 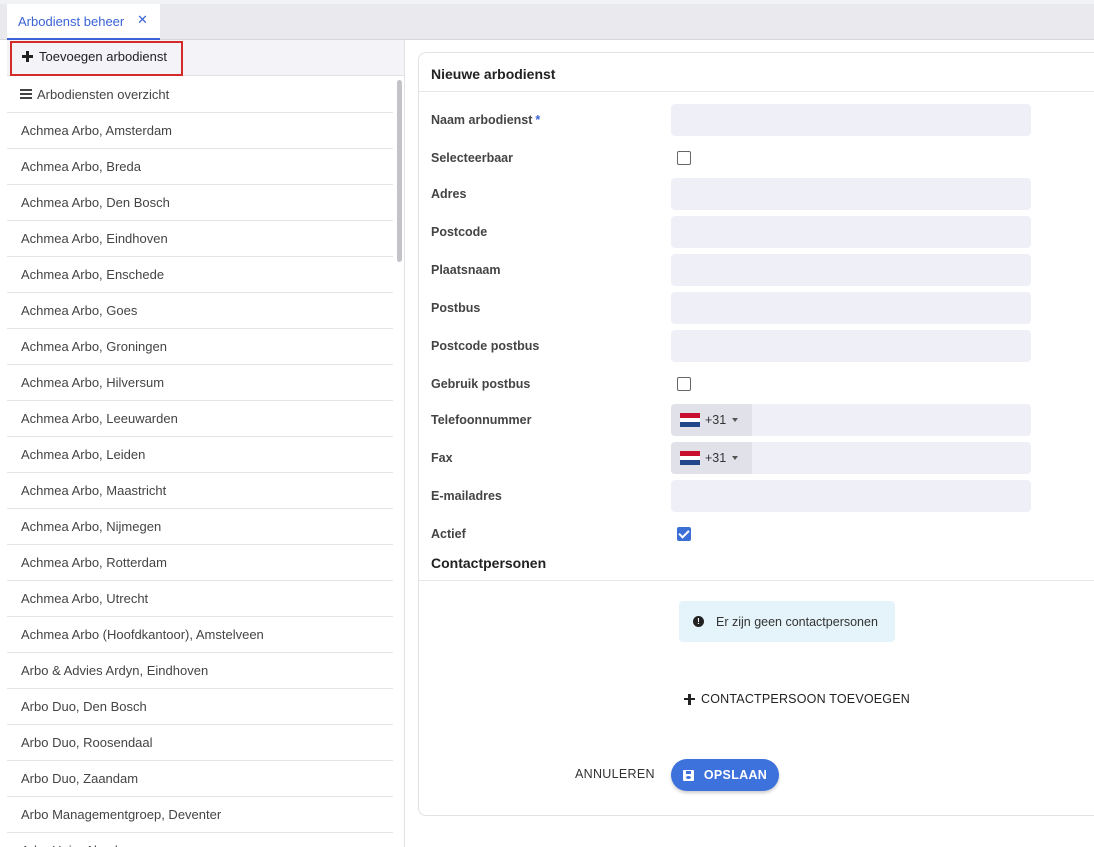 I want to click on sidebar-list-item: Achmea Arbo, Goes, so click(x=200, y=310).